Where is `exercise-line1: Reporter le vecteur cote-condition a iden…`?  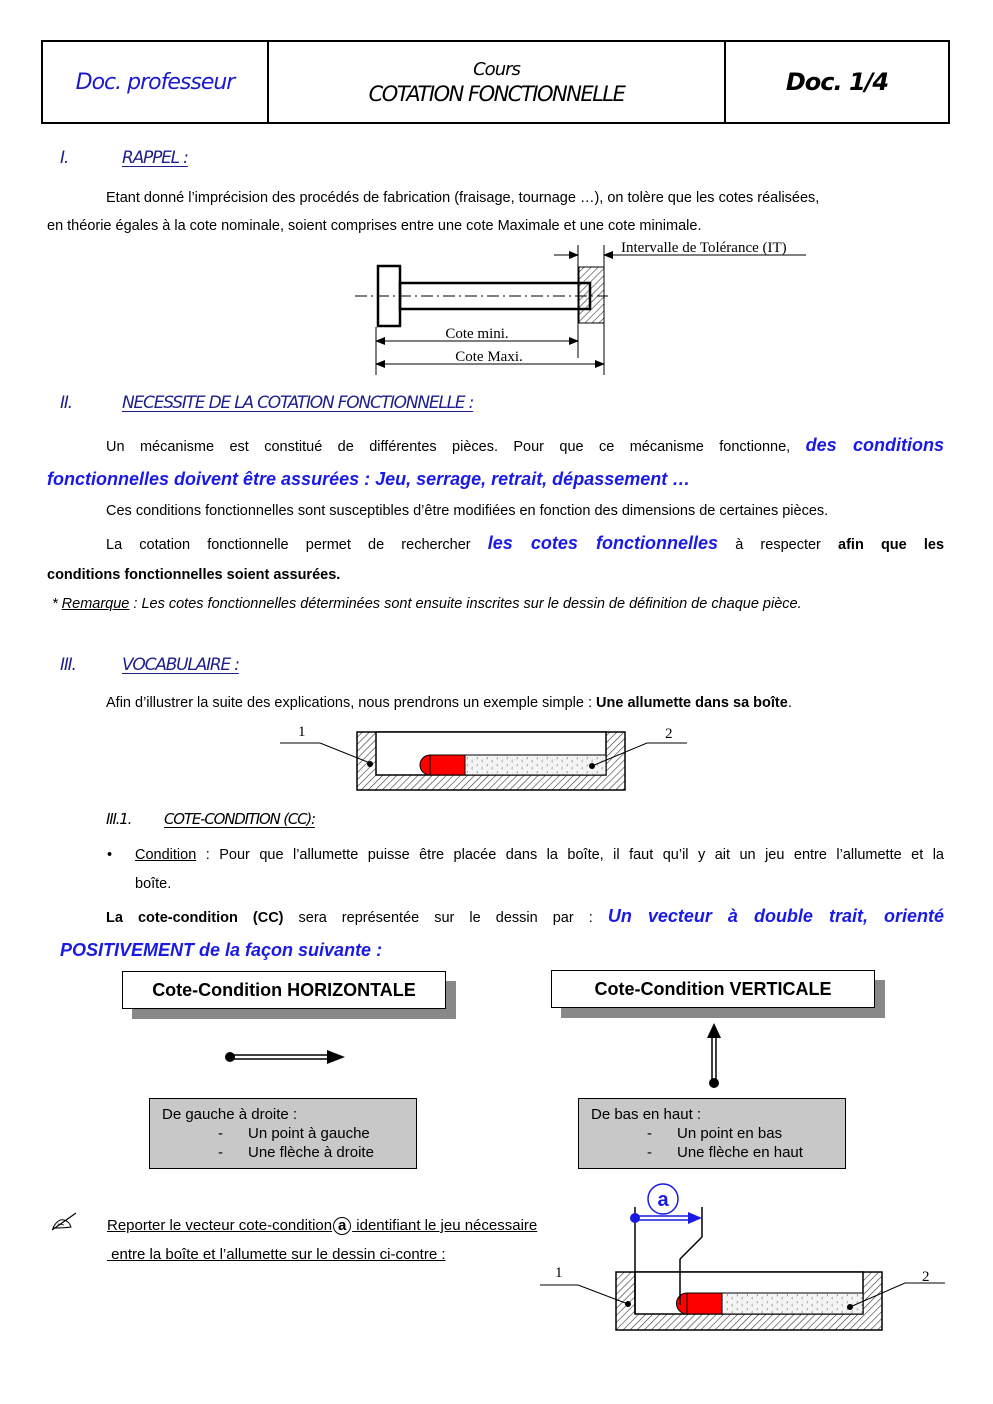
exercise-line1: Reporter le vecteur cote-condition a iden… is located at coordinates (322, 1226).